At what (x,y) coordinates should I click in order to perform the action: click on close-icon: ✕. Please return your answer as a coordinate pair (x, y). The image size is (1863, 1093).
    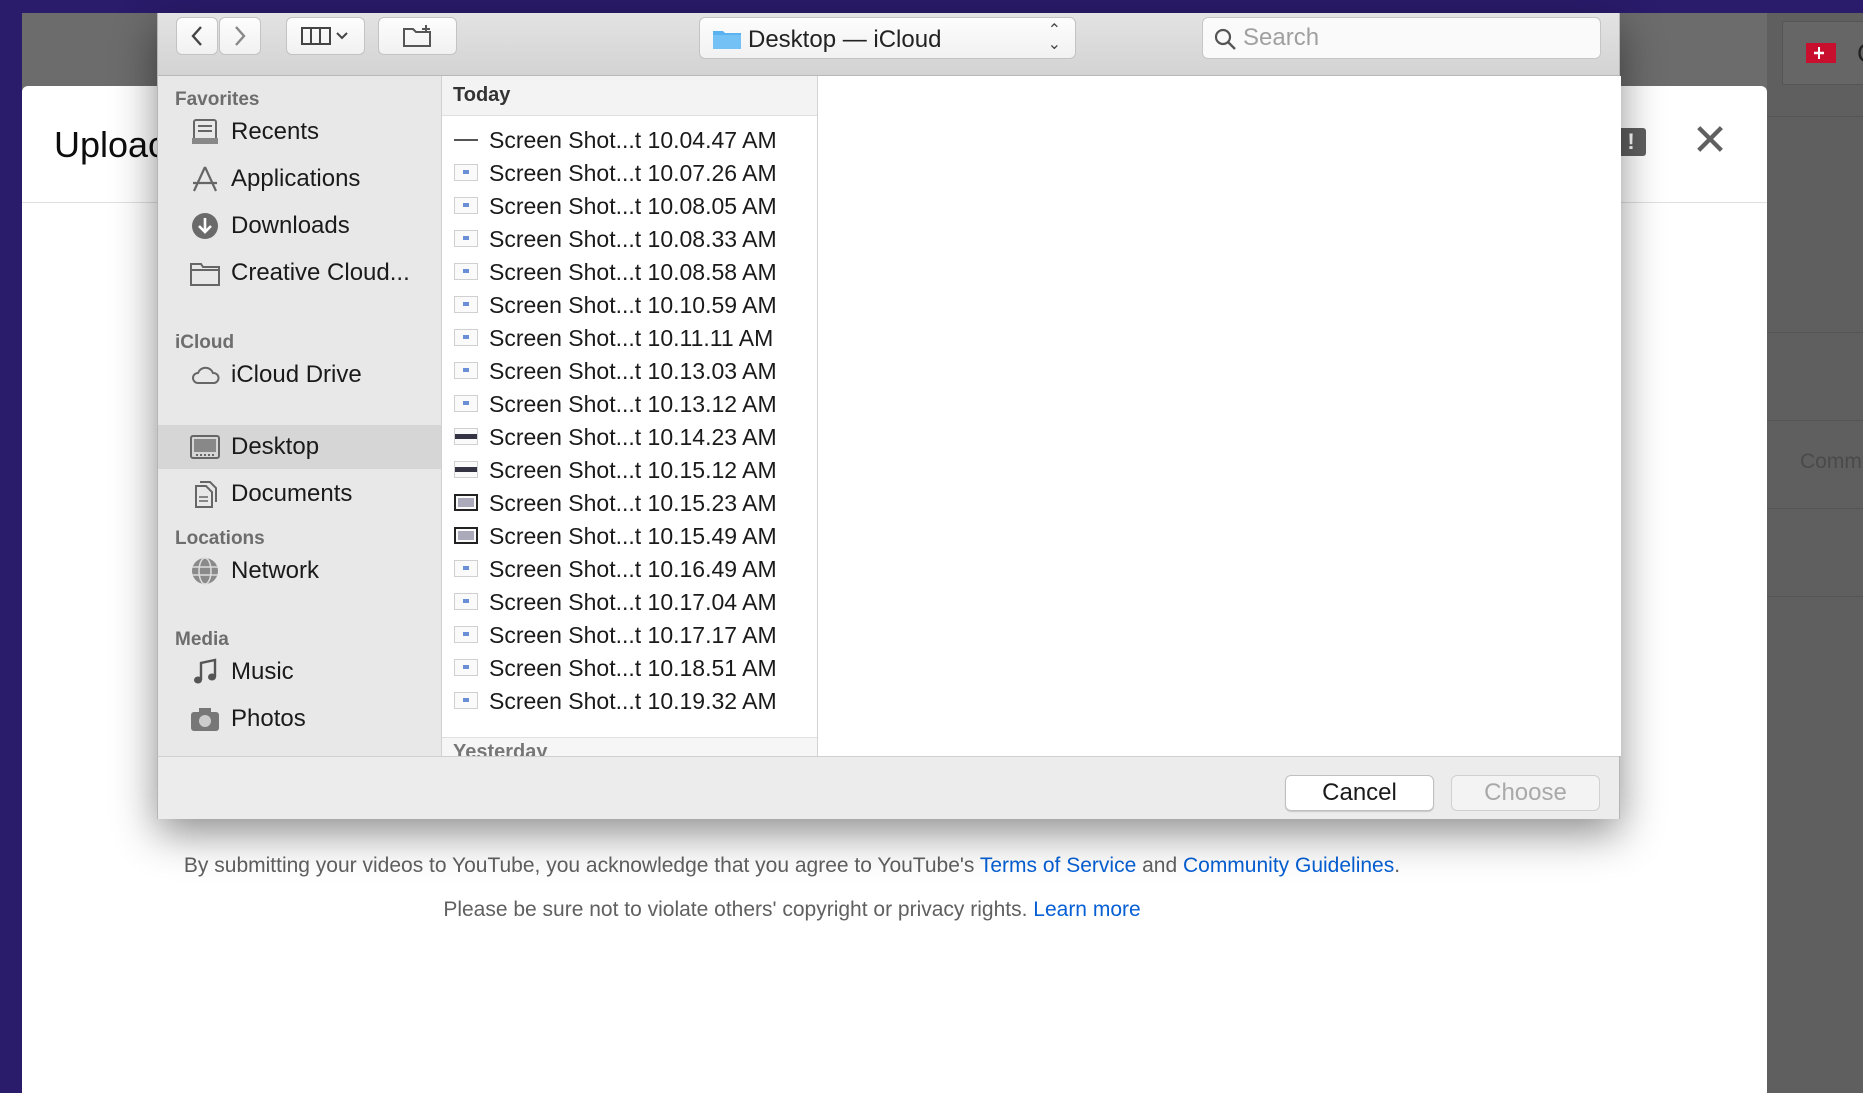
    Looking at the image, I should click on (1710, 141).